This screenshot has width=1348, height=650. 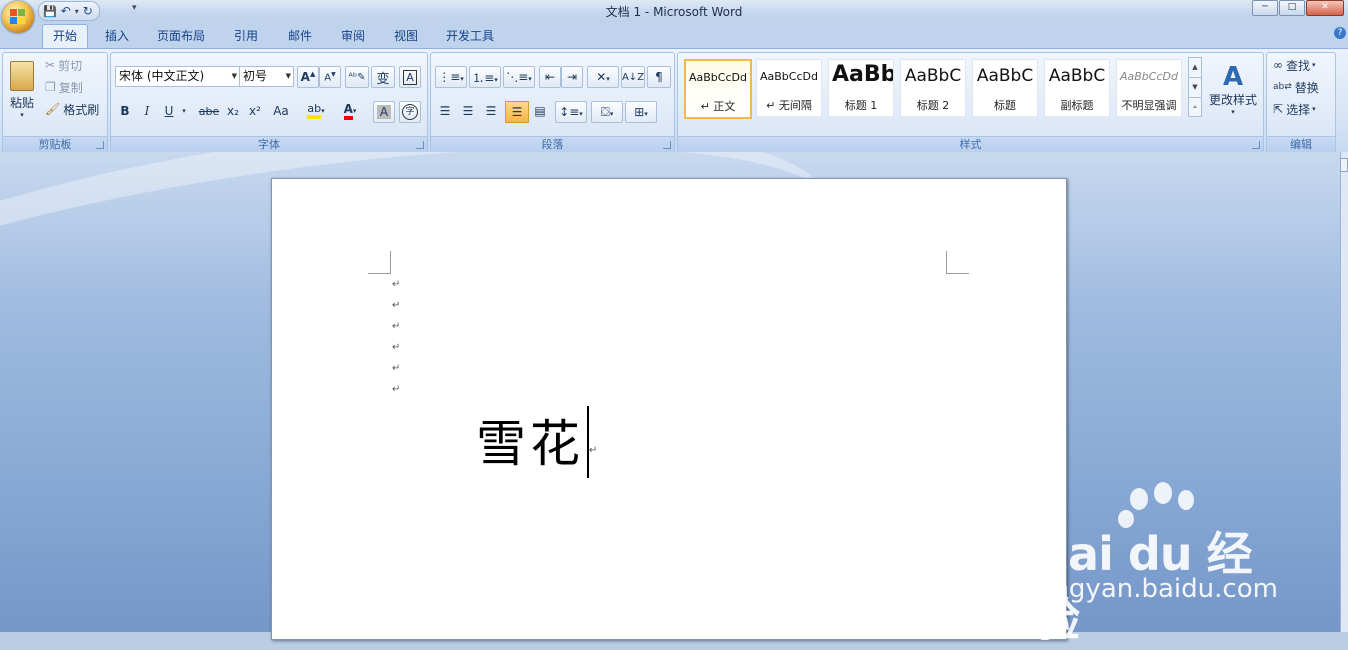 What do you see at coordinates (603, 77) in the screenshot?
I see `chinese-layout-button: ✕▾` at bounding box center [603, 77].